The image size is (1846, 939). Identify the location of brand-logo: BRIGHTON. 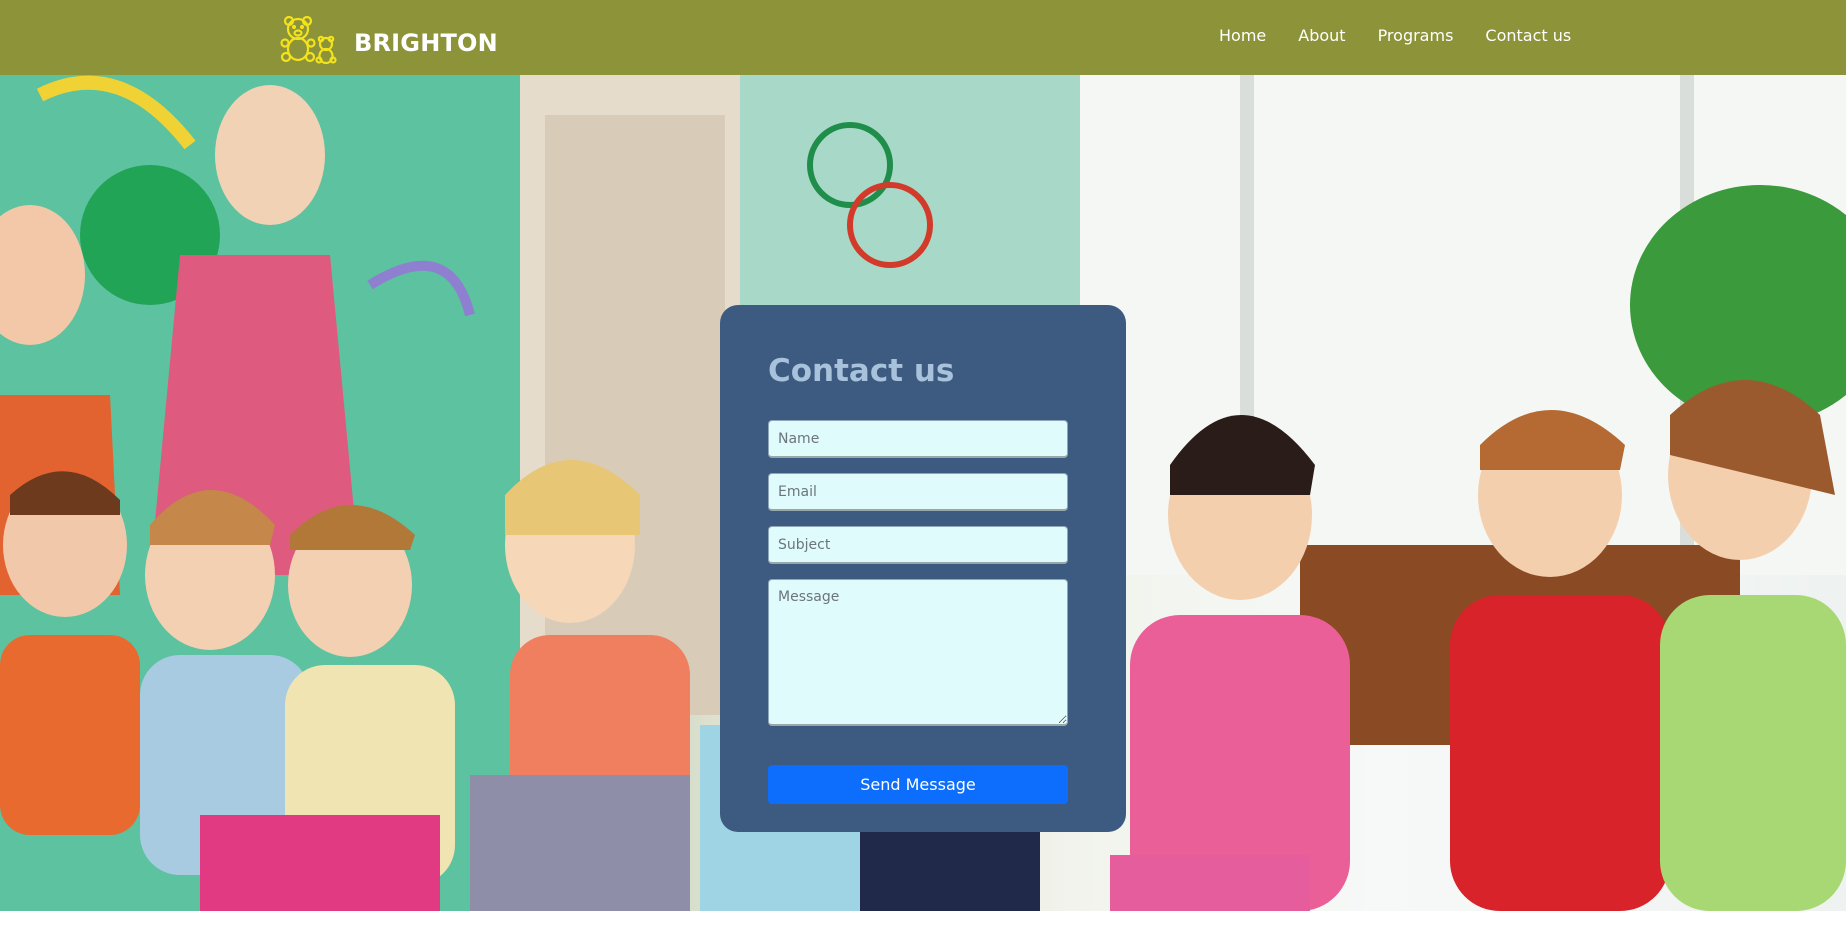
(388, 38).